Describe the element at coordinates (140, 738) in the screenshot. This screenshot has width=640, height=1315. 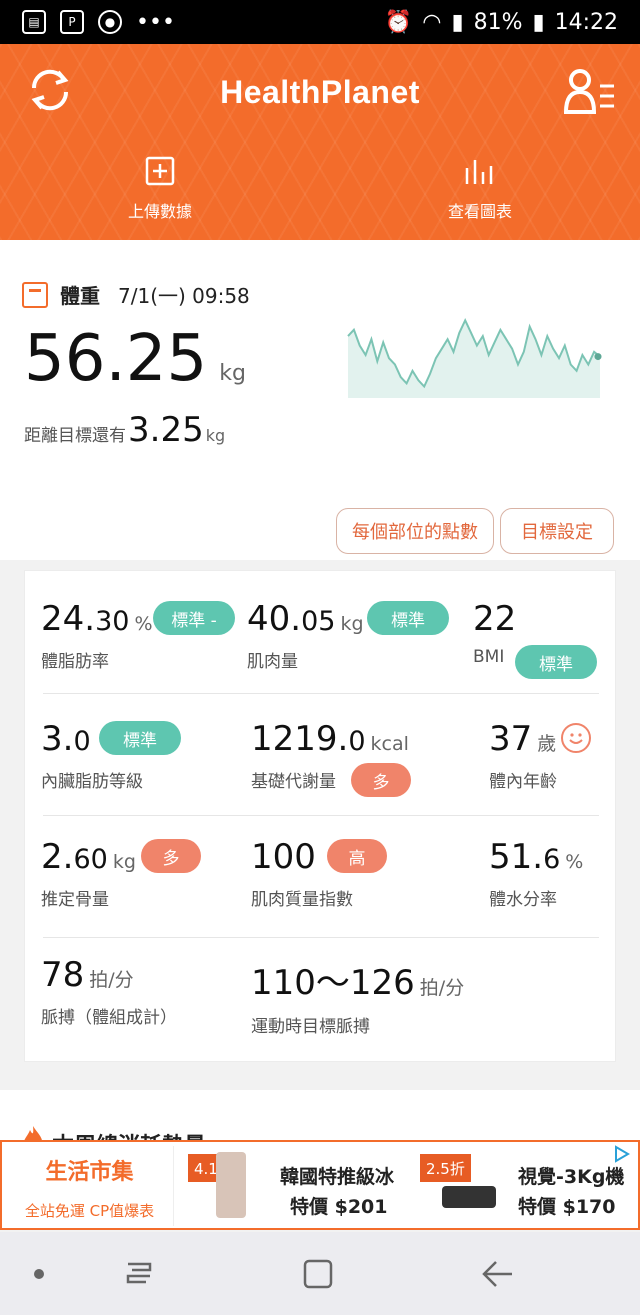
I see `visceral-fat-badge: 標準` at that location.